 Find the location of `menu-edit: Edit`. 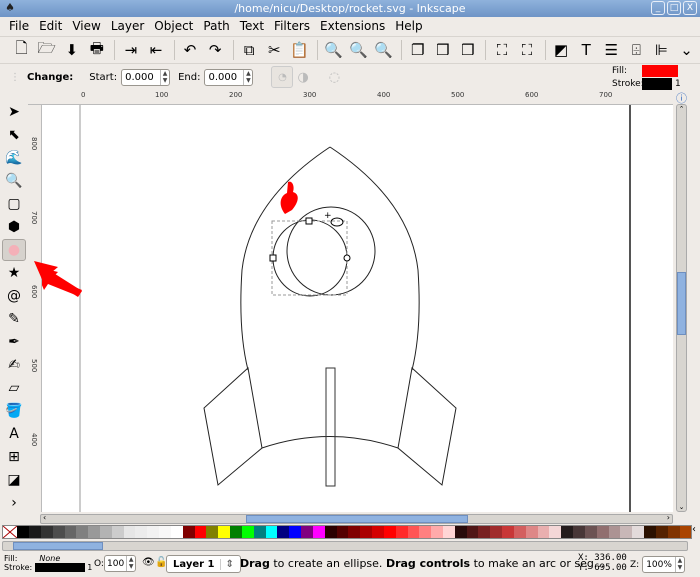

menu-edit: Edit is located at coordinates (50, 26).